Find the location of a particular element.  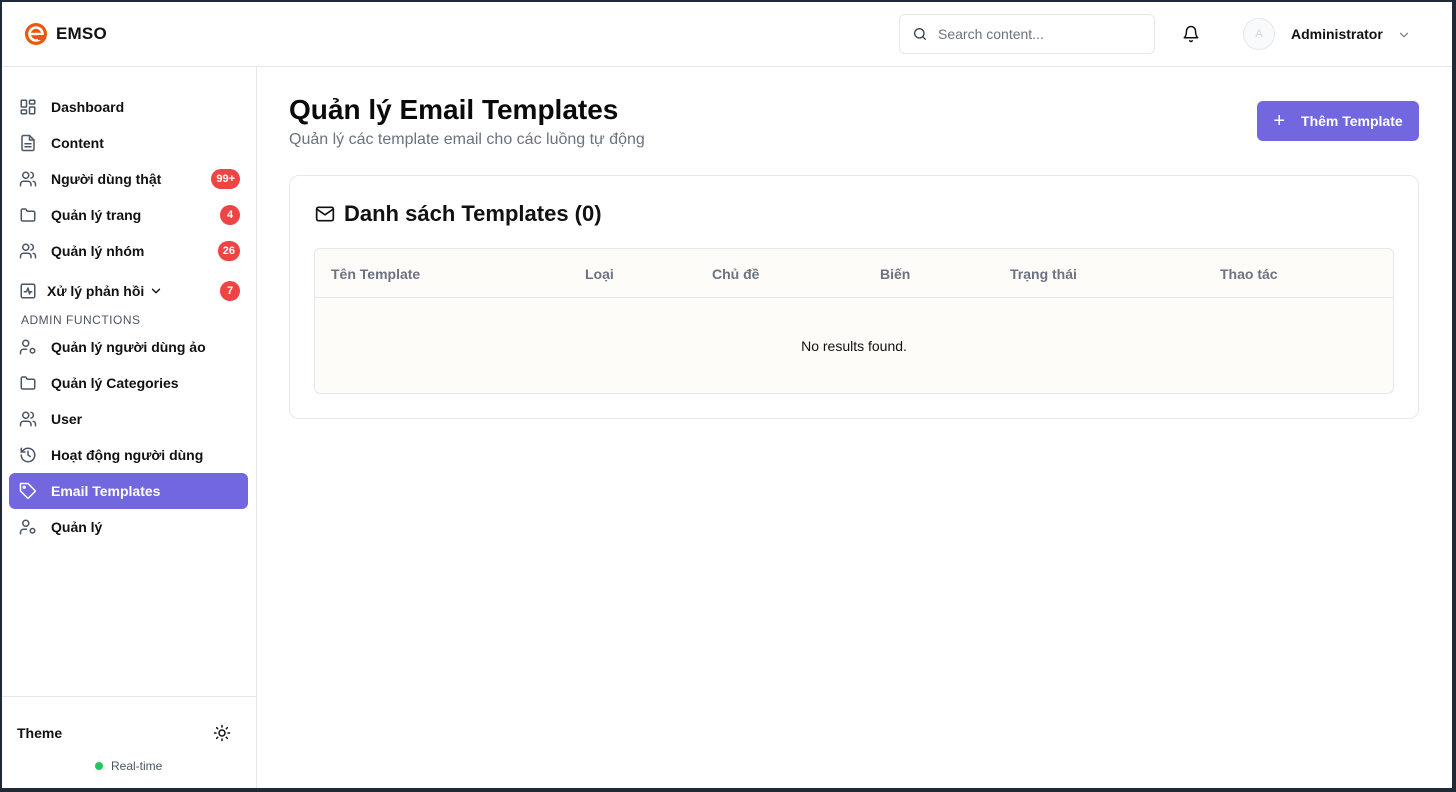

sidebar-item-content: Content is located at coordinates (128, 143).